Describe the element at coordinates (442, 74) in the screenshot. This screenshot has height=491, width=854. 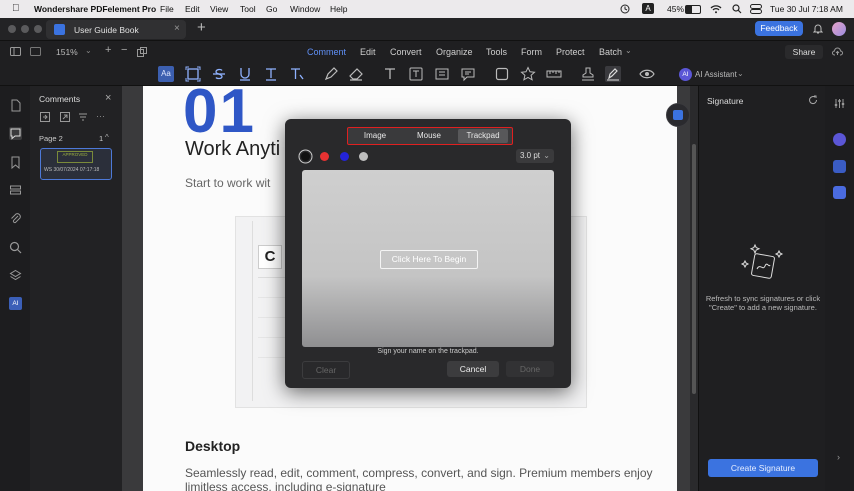
I see `text-field-icon` at that location.